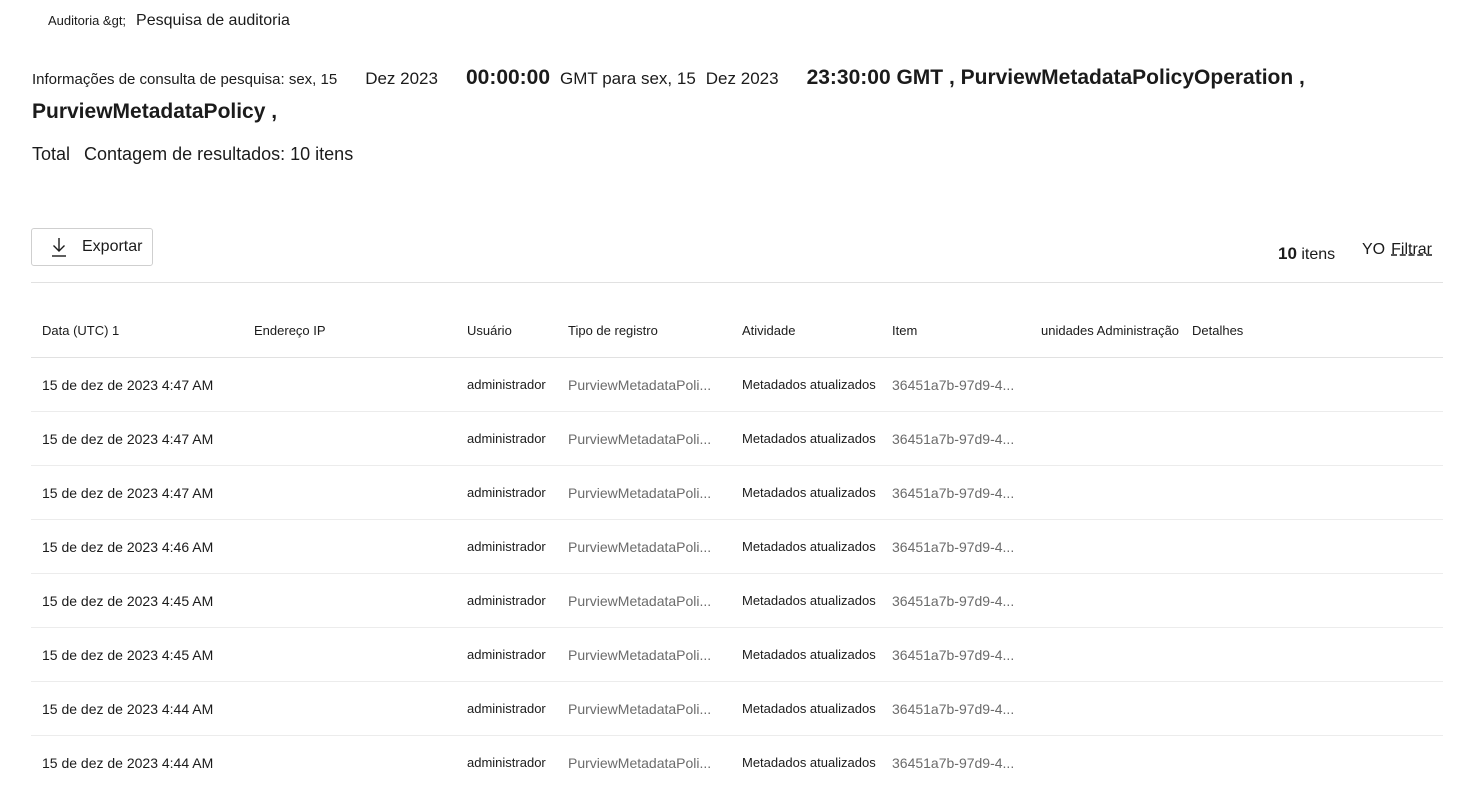 This screenshot has width=1463, height=789. What do you see at coordinates (508, 77) in the screenshot?
I see `query-time-start: 00:00:00` at bounding box center [508, 77].